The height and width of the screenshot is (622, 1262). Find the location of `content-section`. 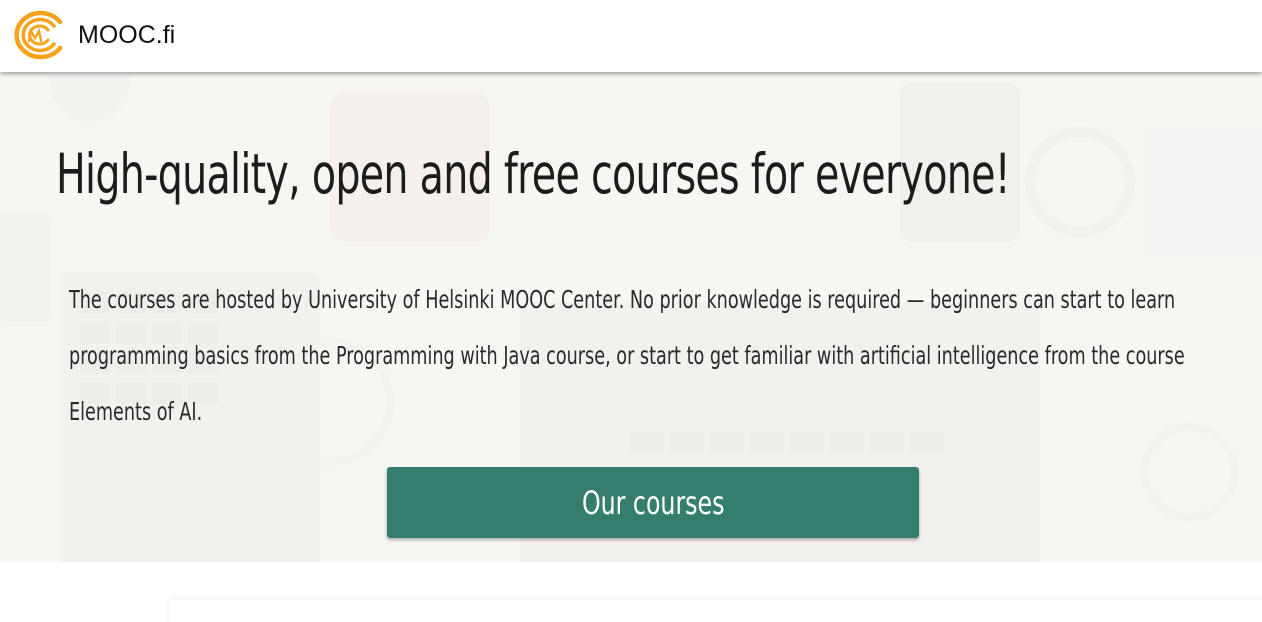

content-section is located at coordinates (631, 592).